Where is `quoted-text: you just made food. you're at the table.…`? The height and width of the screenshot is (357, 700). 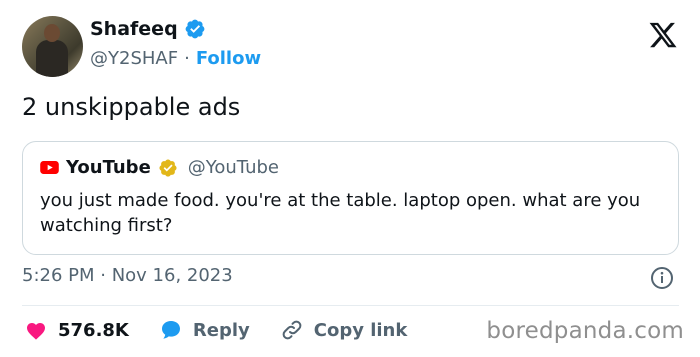
quoted-text: you just made food. you're at the table.… is located at coordinates (340, 213).